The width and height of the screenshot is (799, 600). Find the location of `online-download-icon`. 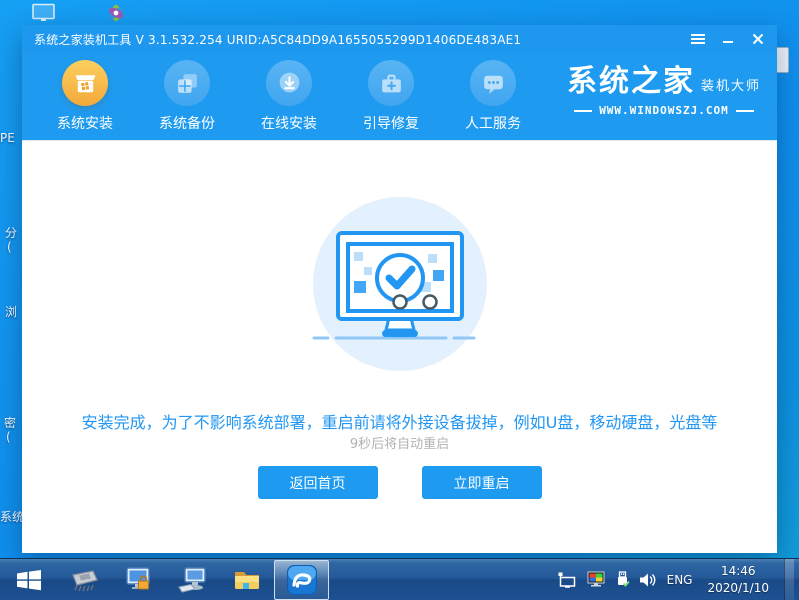

online-download-icon is located at coordinates (289, 83).